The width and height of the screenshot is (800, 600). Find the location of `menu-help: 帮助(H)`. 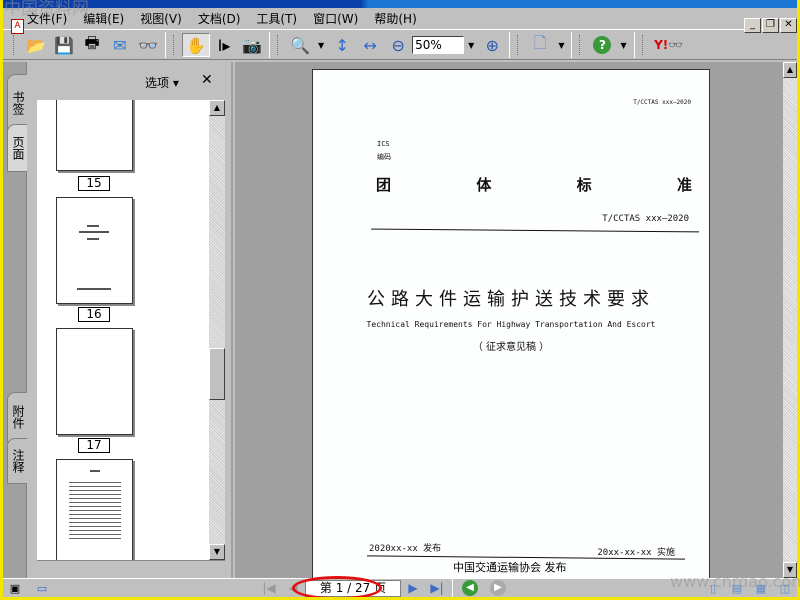

menu-help: 帮助(H) is located at coordinates (395, 18).